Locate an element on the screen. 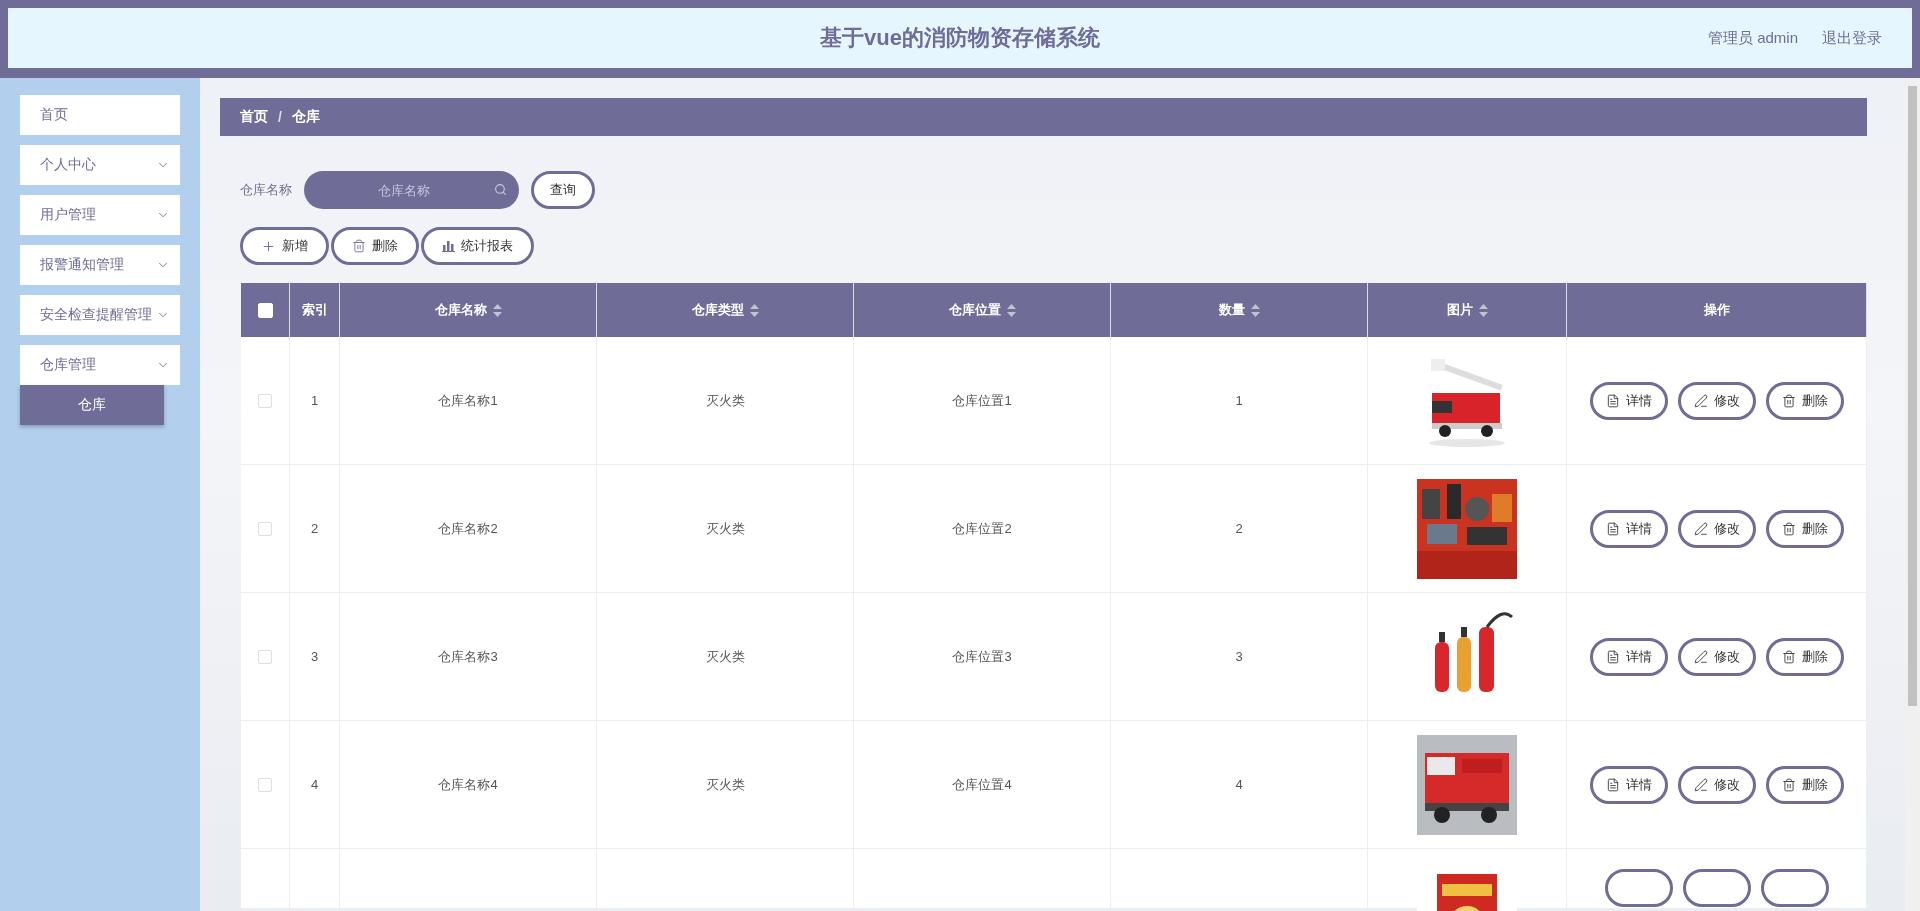 This screenshot has height=911, width=1920. menu-item: 个人中心 is located at coordinates (100, 165).